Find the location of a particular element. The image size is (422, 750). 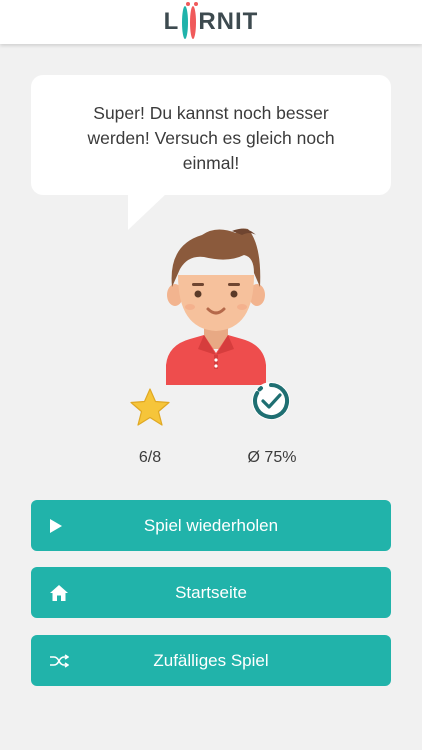

home-icon is located at coordinates (59, 593).